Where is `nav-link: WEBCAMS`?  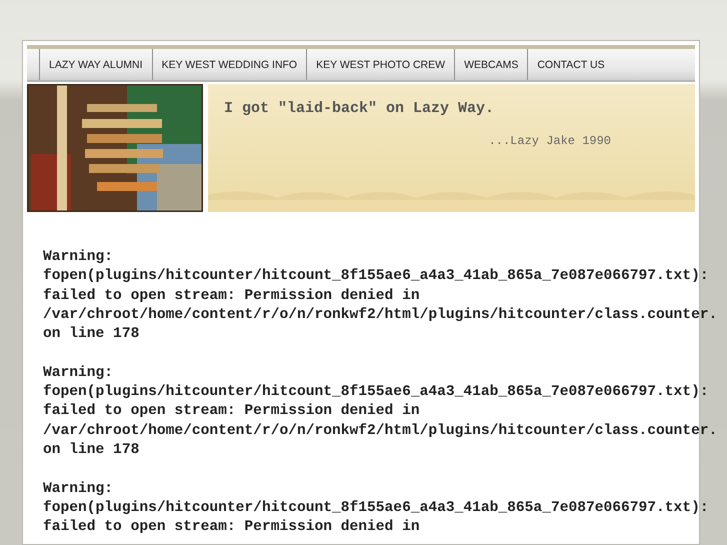
nav-link: WEBCAMS is located at coordinates (491, 64).